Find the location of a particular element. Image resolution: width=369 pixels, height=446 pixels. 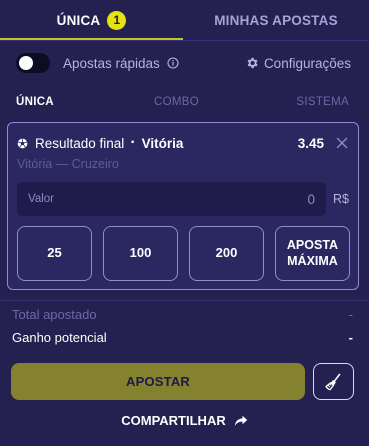

selection-pick: Vitória is located at coordinates (162, 143).